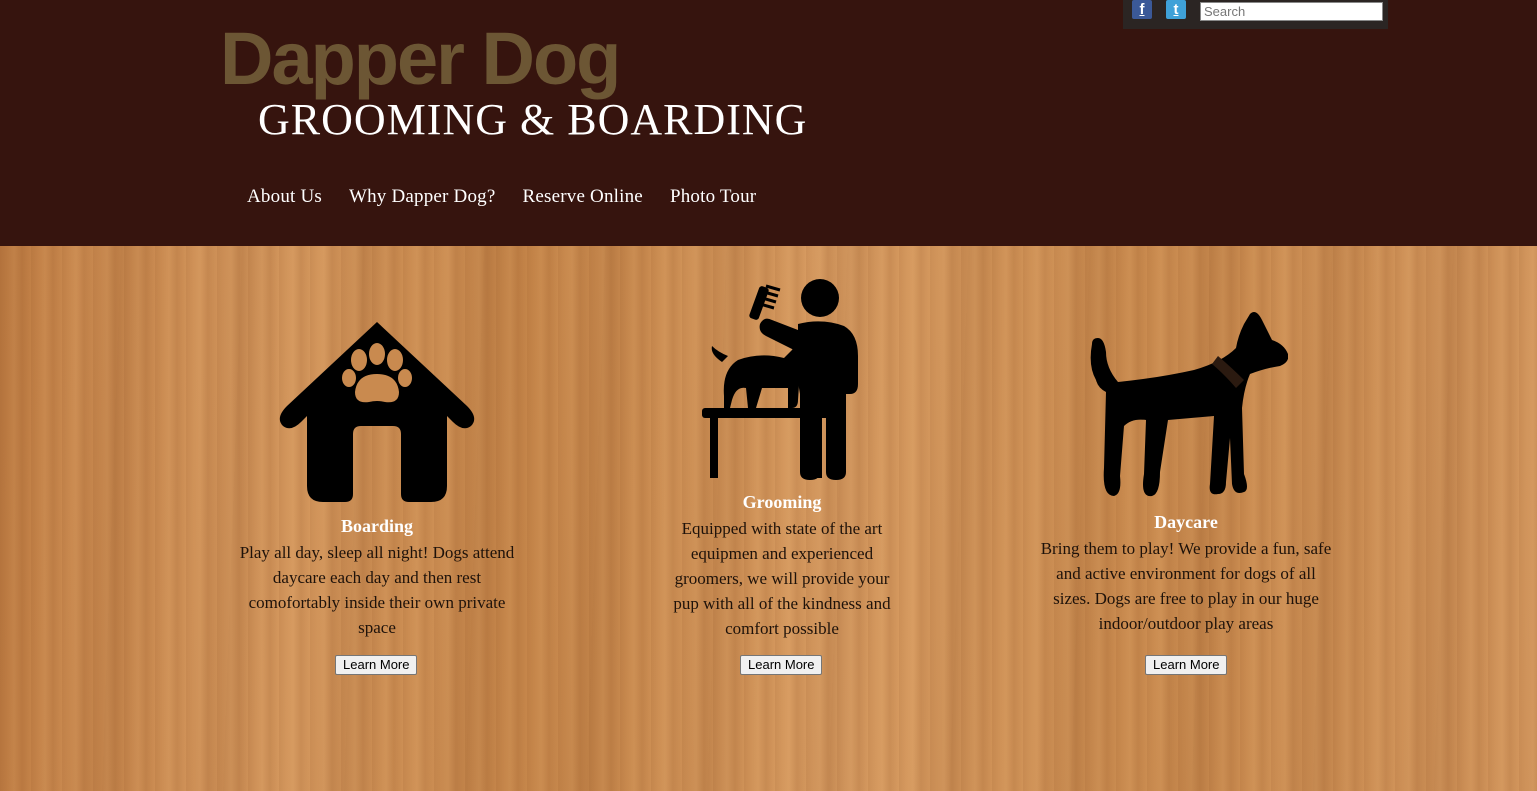 The image size is (1537, 791). I want to click on learn-more-daycare-button: Learn More, so click(1186, 665).